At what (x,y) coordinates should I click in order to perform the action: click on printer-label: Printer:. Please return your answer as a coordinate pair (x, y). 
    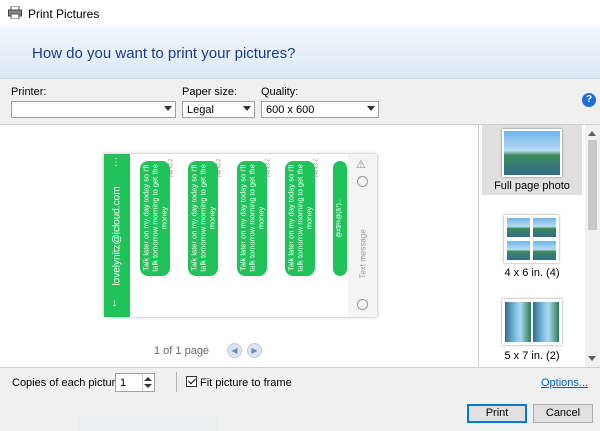
    Looking at the image, I should click on (29, 92).